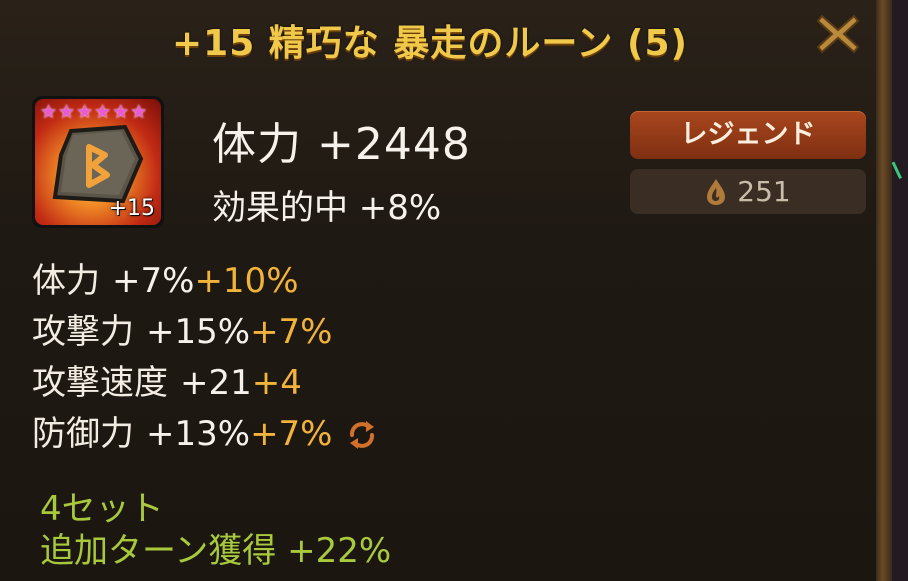  I want to click on substat-label: 防御力, so click(83, 434).